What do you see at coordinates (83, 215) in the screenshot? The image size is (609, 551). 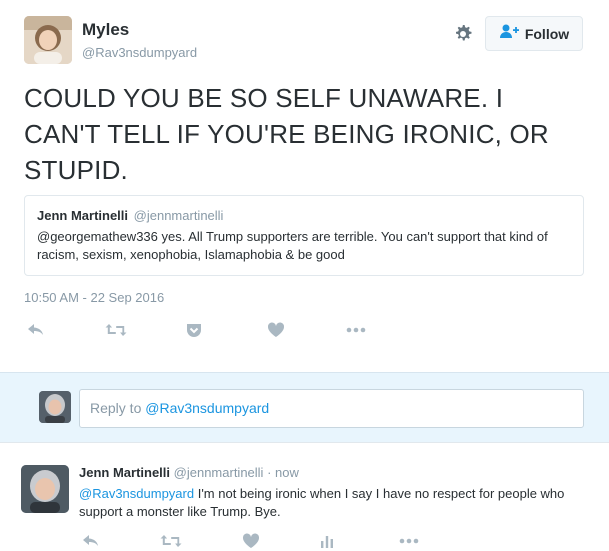 I see `quote-author-name: Jenn Martinelli` at bounding box center [83, 215].